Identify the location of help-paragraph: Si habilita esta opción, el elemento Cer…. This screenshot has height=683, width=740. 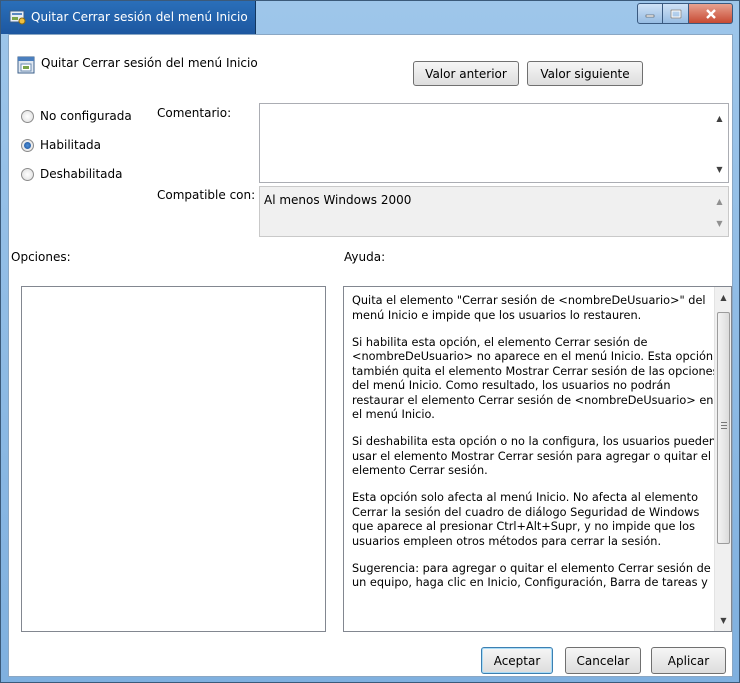
(535, 378).